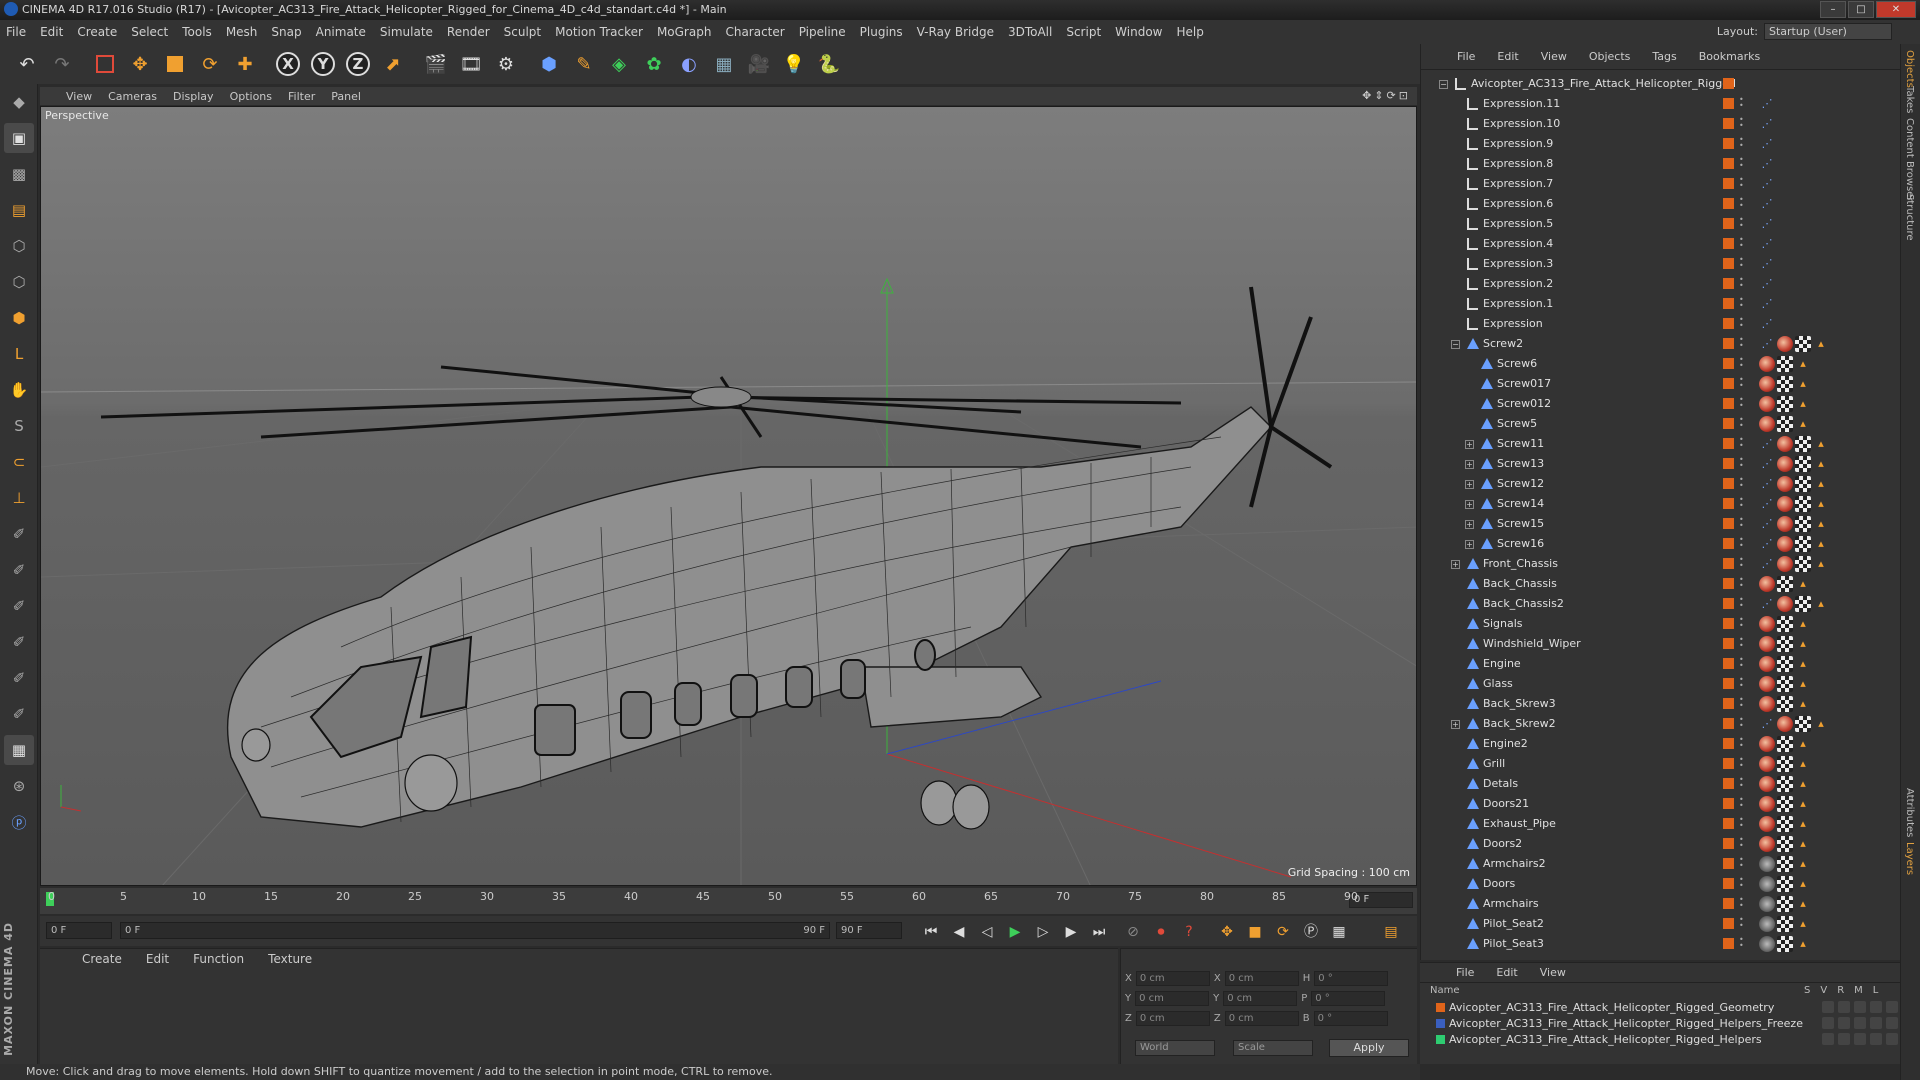  I want to click on goto-end-icon: ⏭, so click(1099, 932).